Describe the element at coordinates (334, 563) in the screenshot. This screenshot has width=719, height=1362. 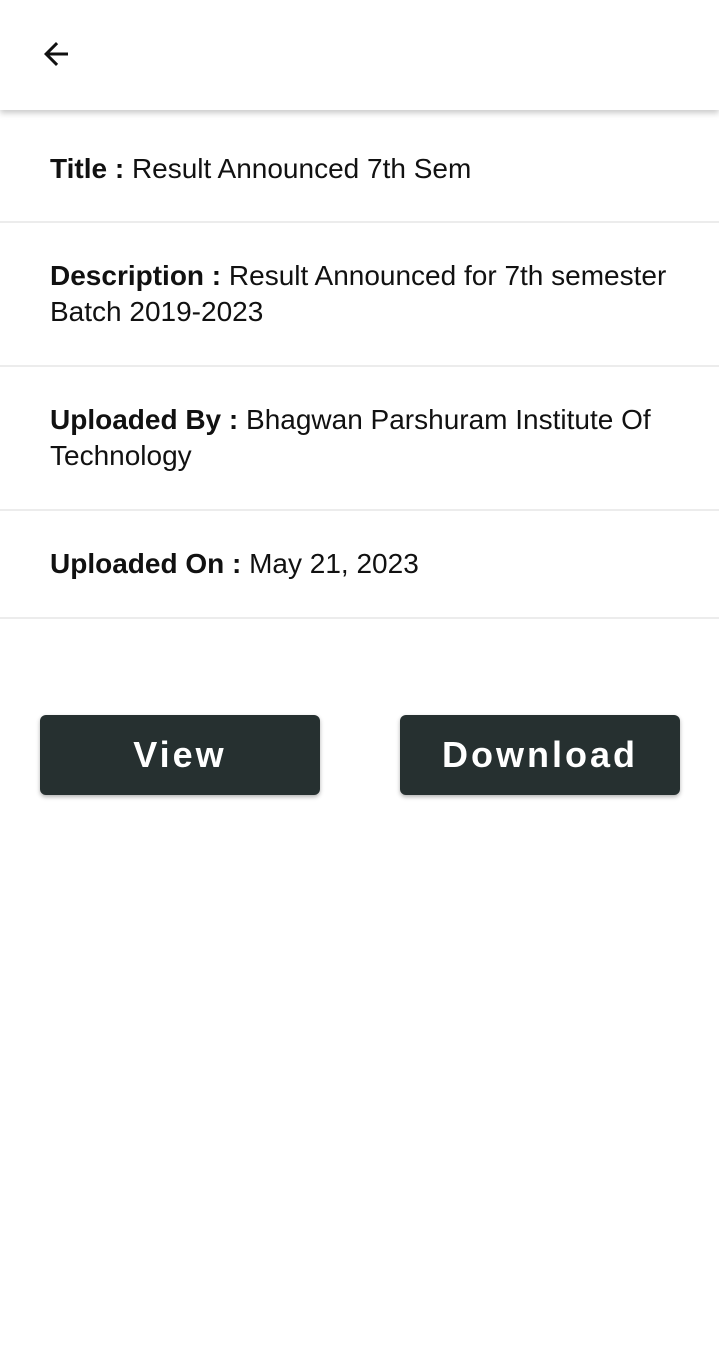
I see `uploaded-on-value: May 21, 2023` at that location.